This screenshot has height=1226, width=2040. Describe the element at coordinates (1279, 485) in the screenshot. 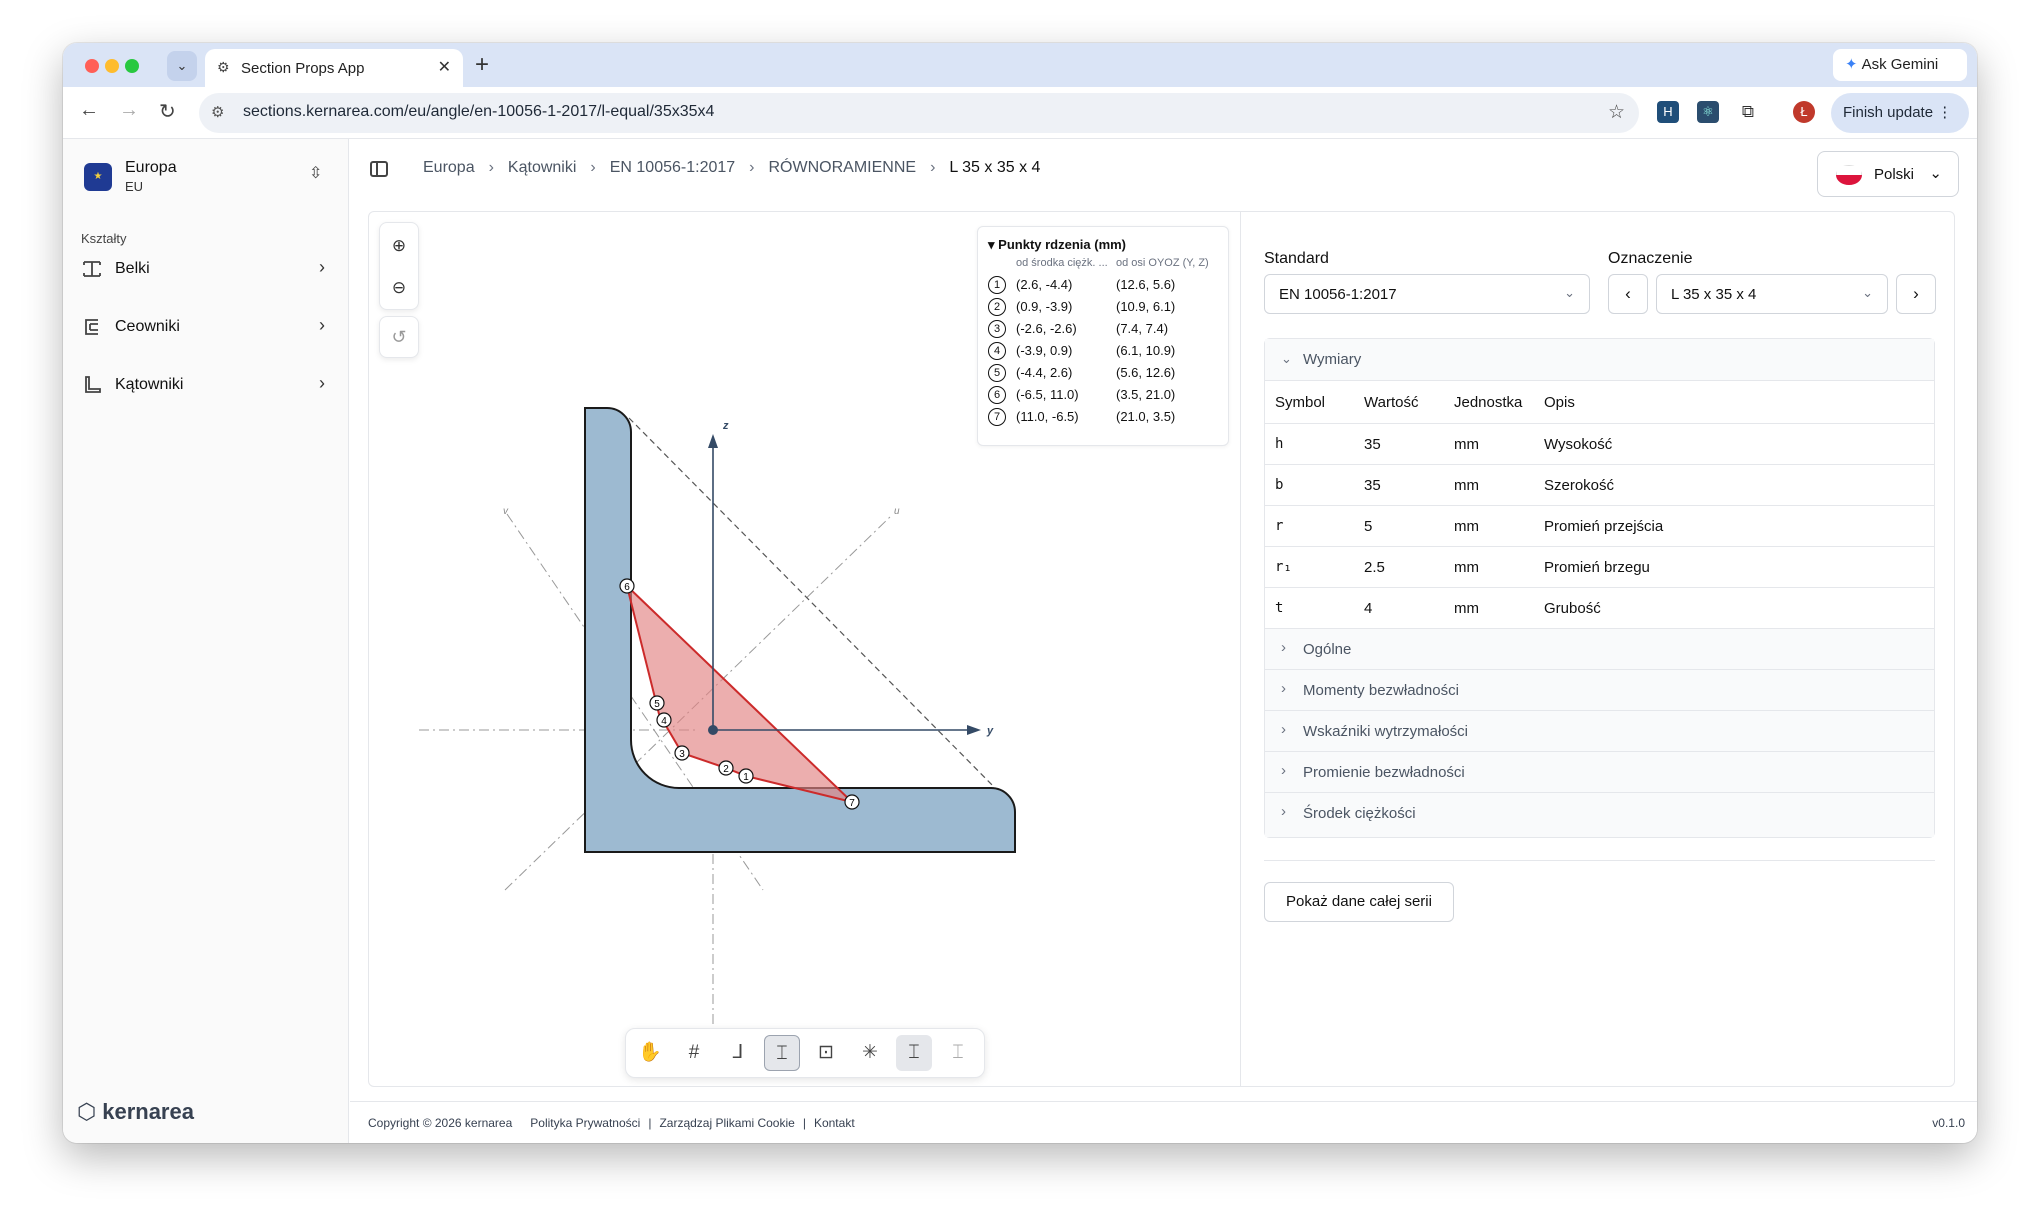

I see `symbol-cell: b` at that location.